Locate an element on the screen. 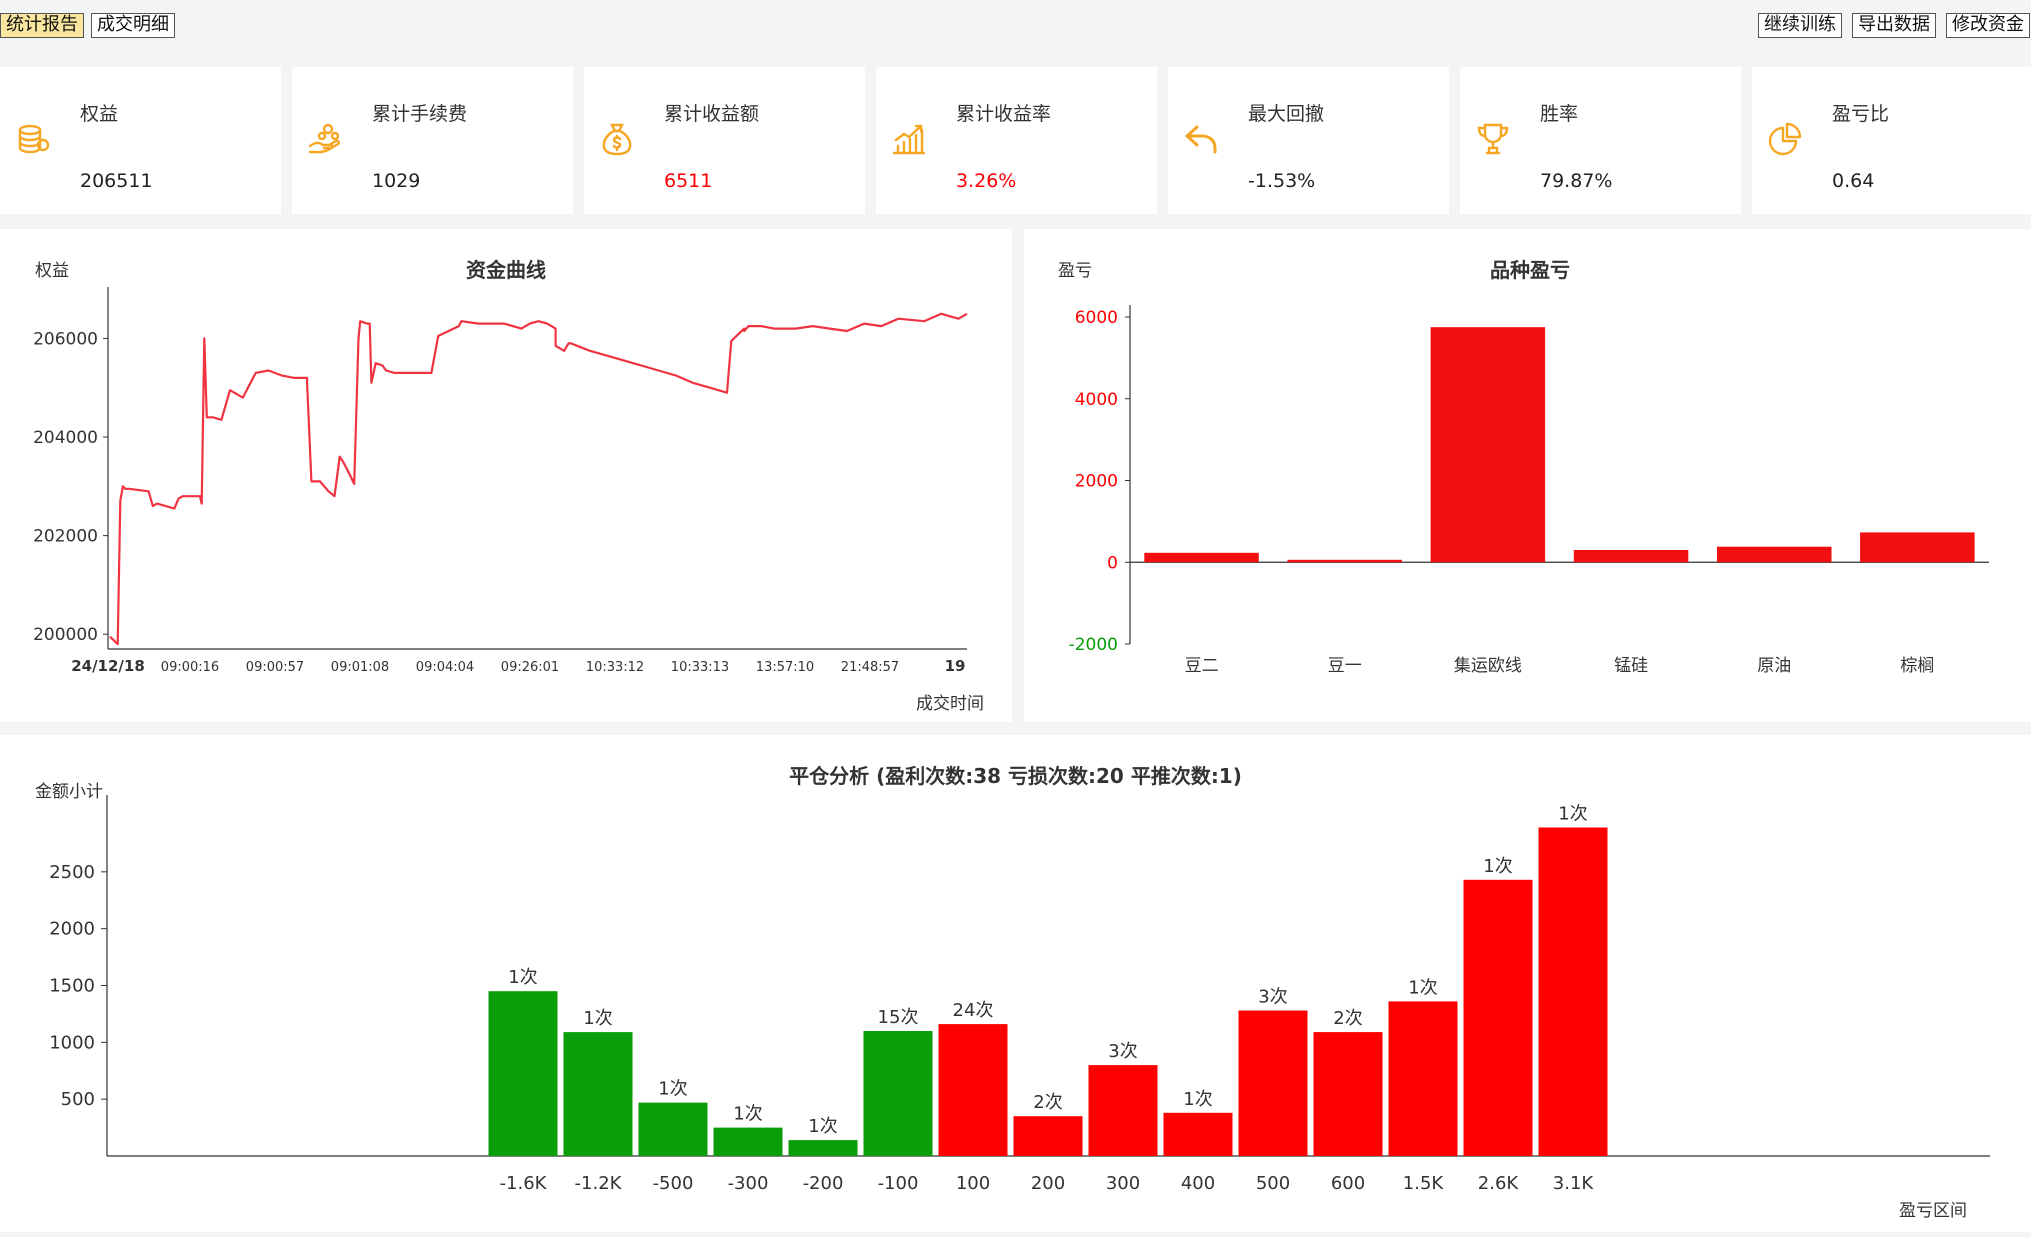  bar-count-label: 2次 is located at coordinates (1047, 1102).